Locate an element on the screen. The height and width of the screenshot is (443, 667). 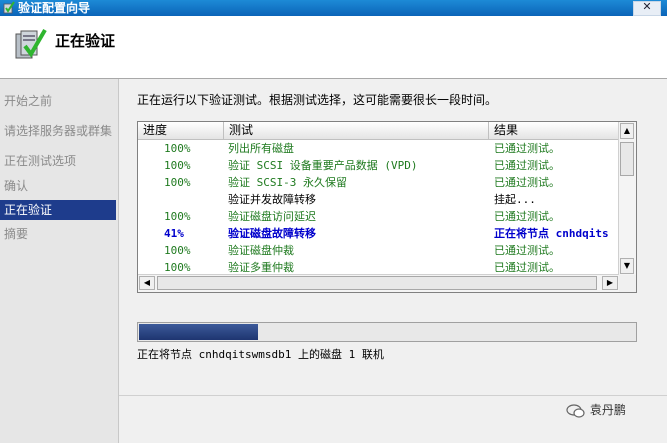
scroll-up-icon: ▲ is located at coordinates (627, 131).